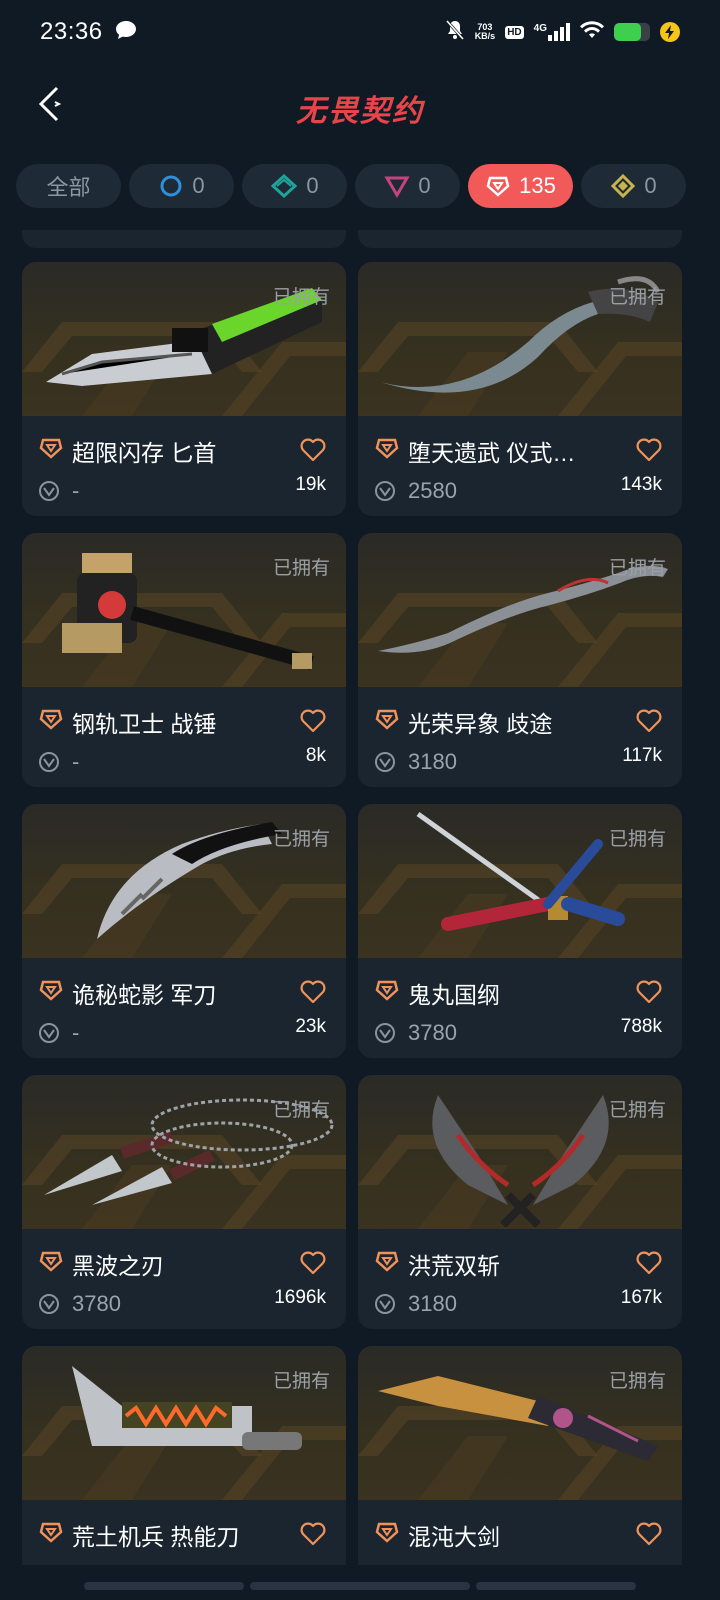 The image size is (720, 1600). What do you see at coordinates (407, 186) in the screenshot?
I see `filter-tab-premium-tier: 0` at bounding box center [407, 186].